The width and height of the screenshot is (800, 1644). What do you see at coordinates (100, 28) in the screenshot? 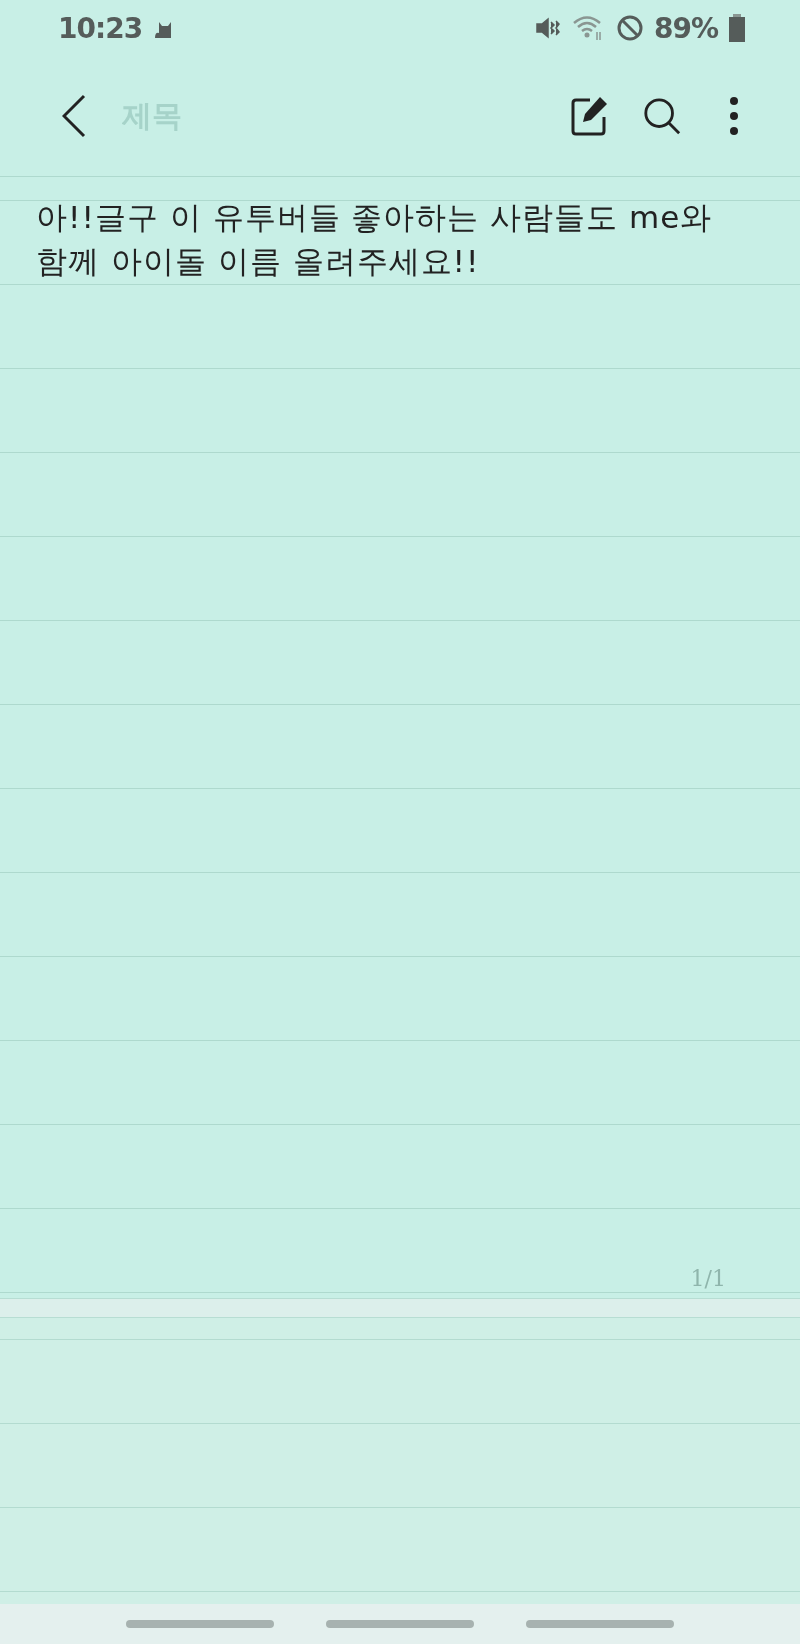
I see `status-time: 10:23` at bounding box center [100, 28].